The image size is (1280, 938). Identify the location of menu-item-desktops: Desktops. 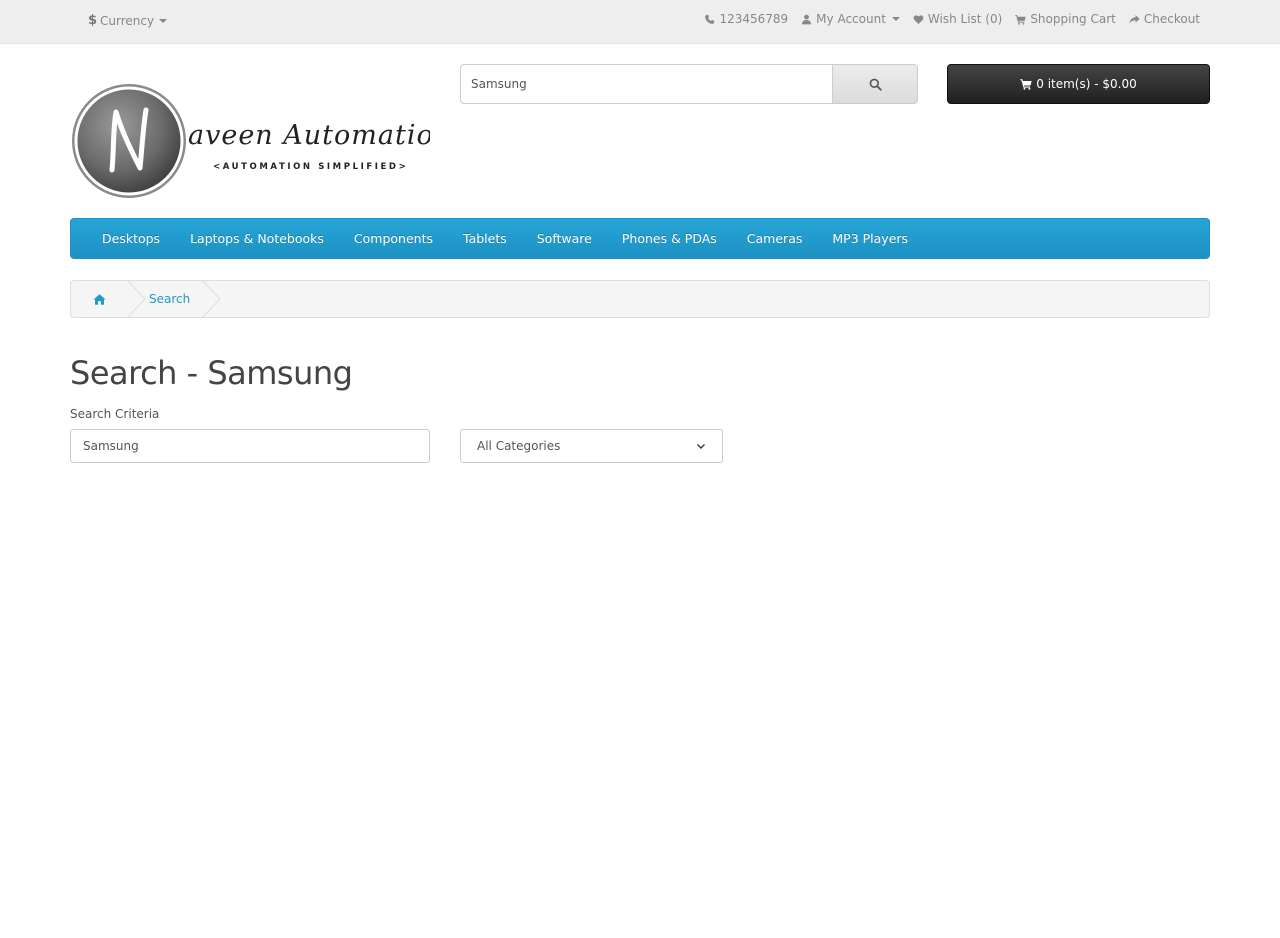
(131, 238).